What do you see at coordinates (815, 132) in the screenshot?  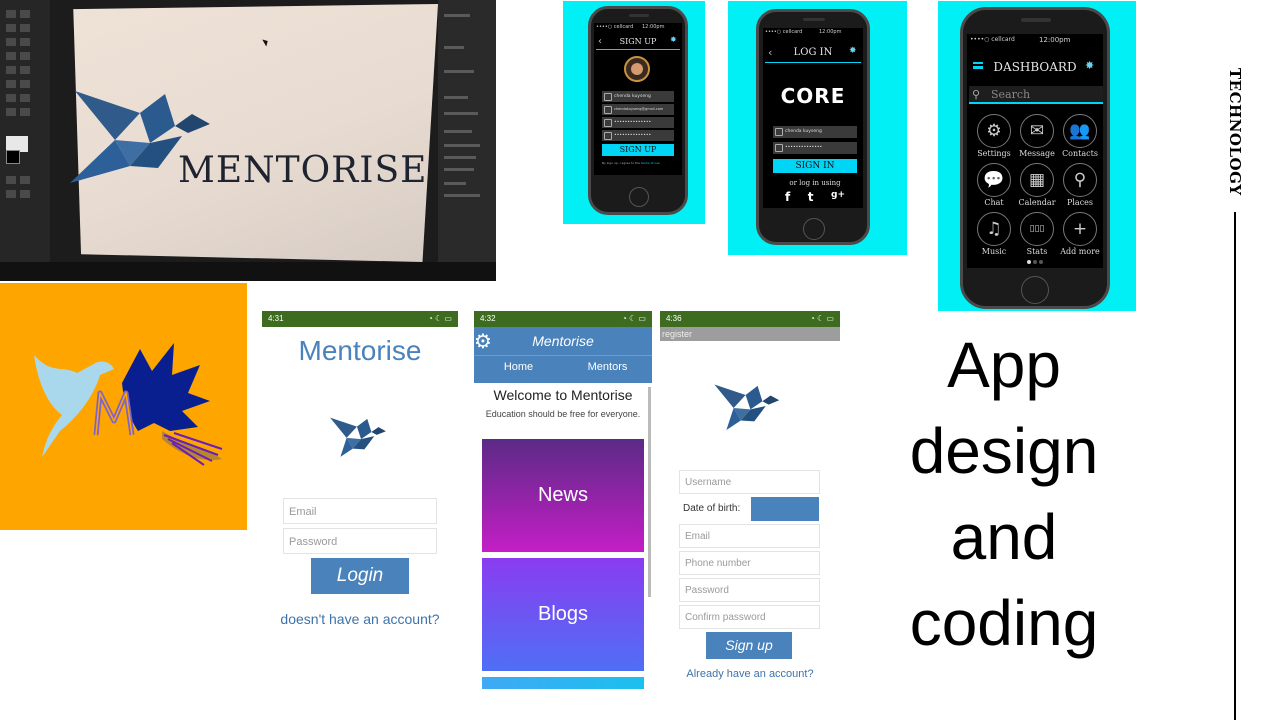 I see `username-field: chenda kuyseng` at bounding box center [815, 132].